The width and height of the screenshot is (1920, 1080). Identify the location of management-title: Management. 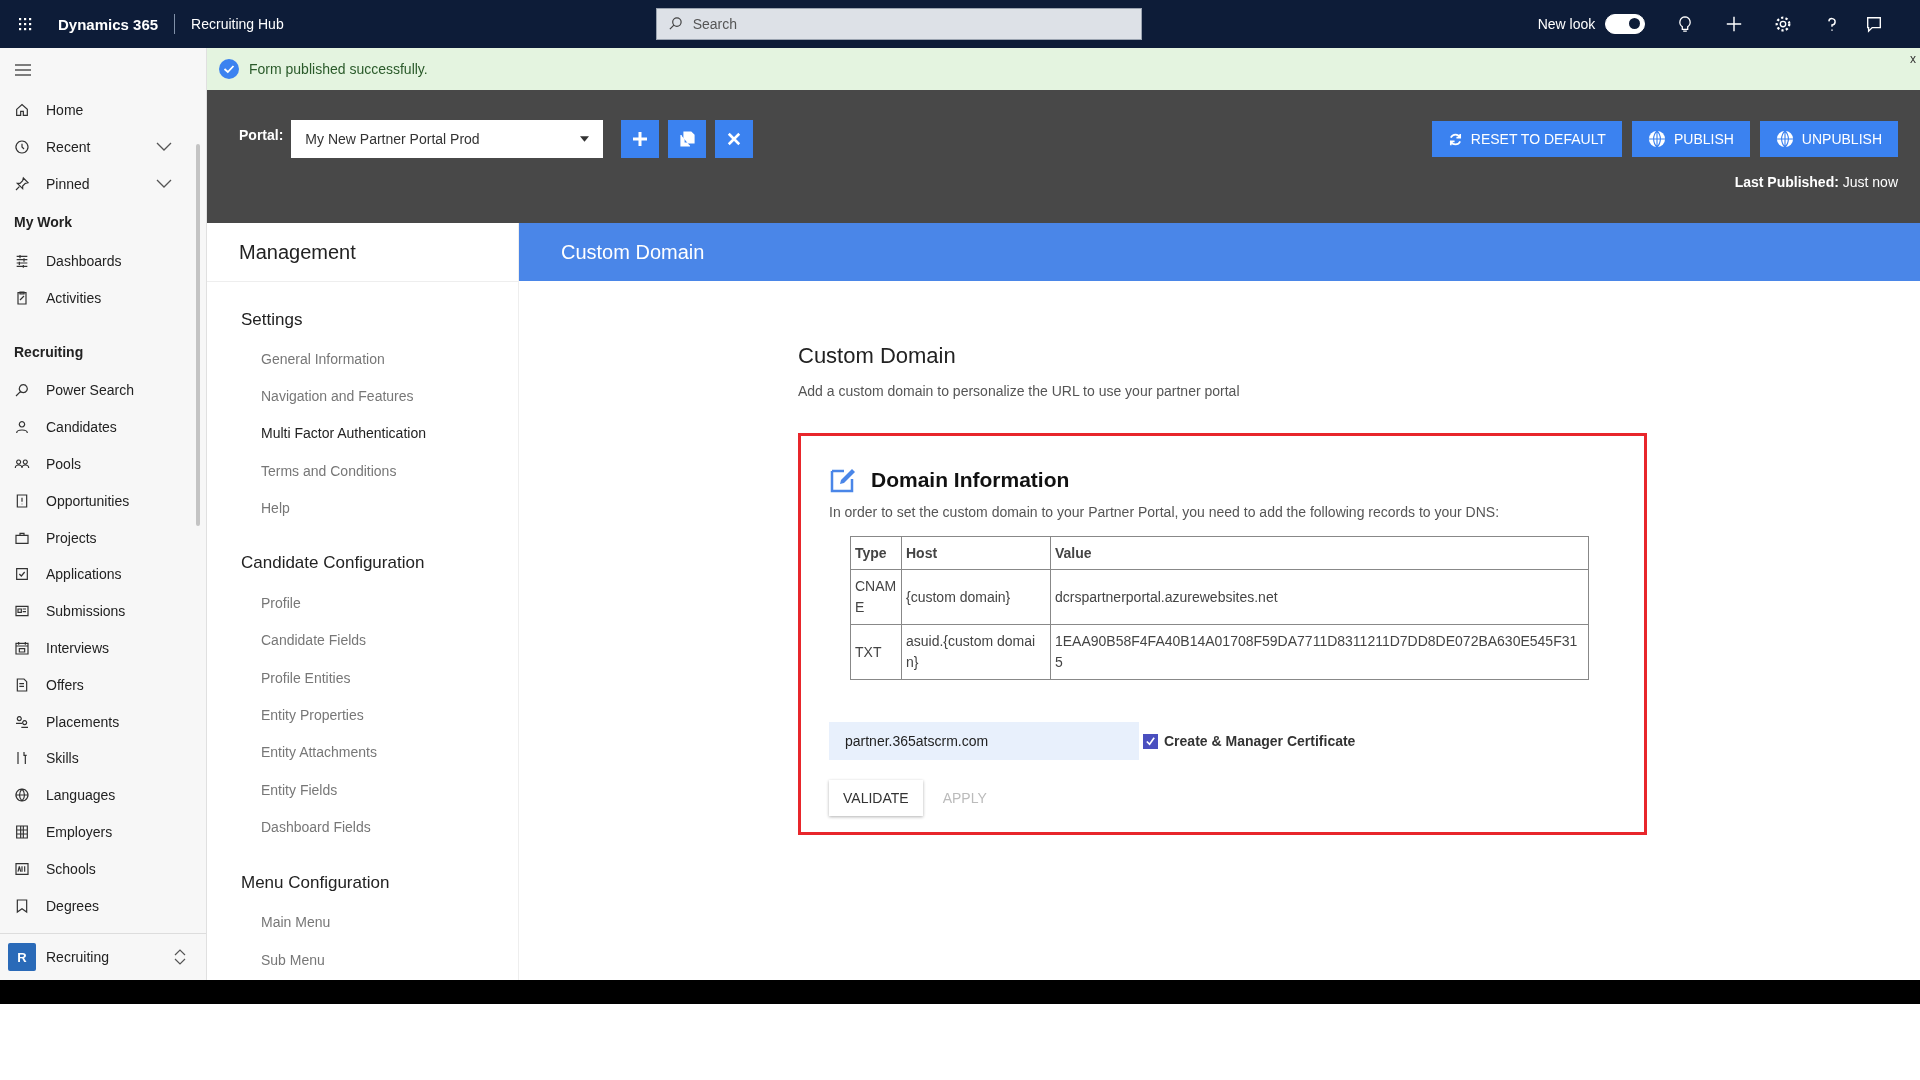
(362, 252).